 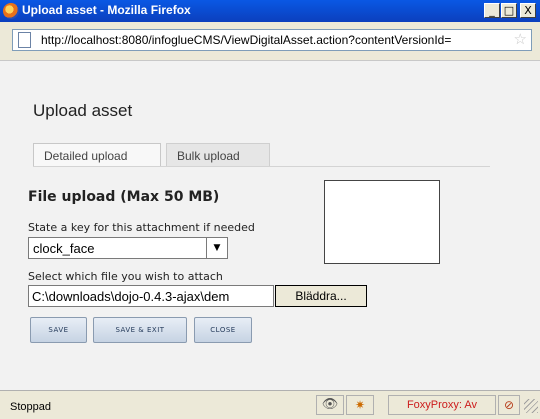 What do you see at coordinates (128, 248) in the screenshot?
I see `key-select: clock_face ▼` at bounding box center [128, 248].